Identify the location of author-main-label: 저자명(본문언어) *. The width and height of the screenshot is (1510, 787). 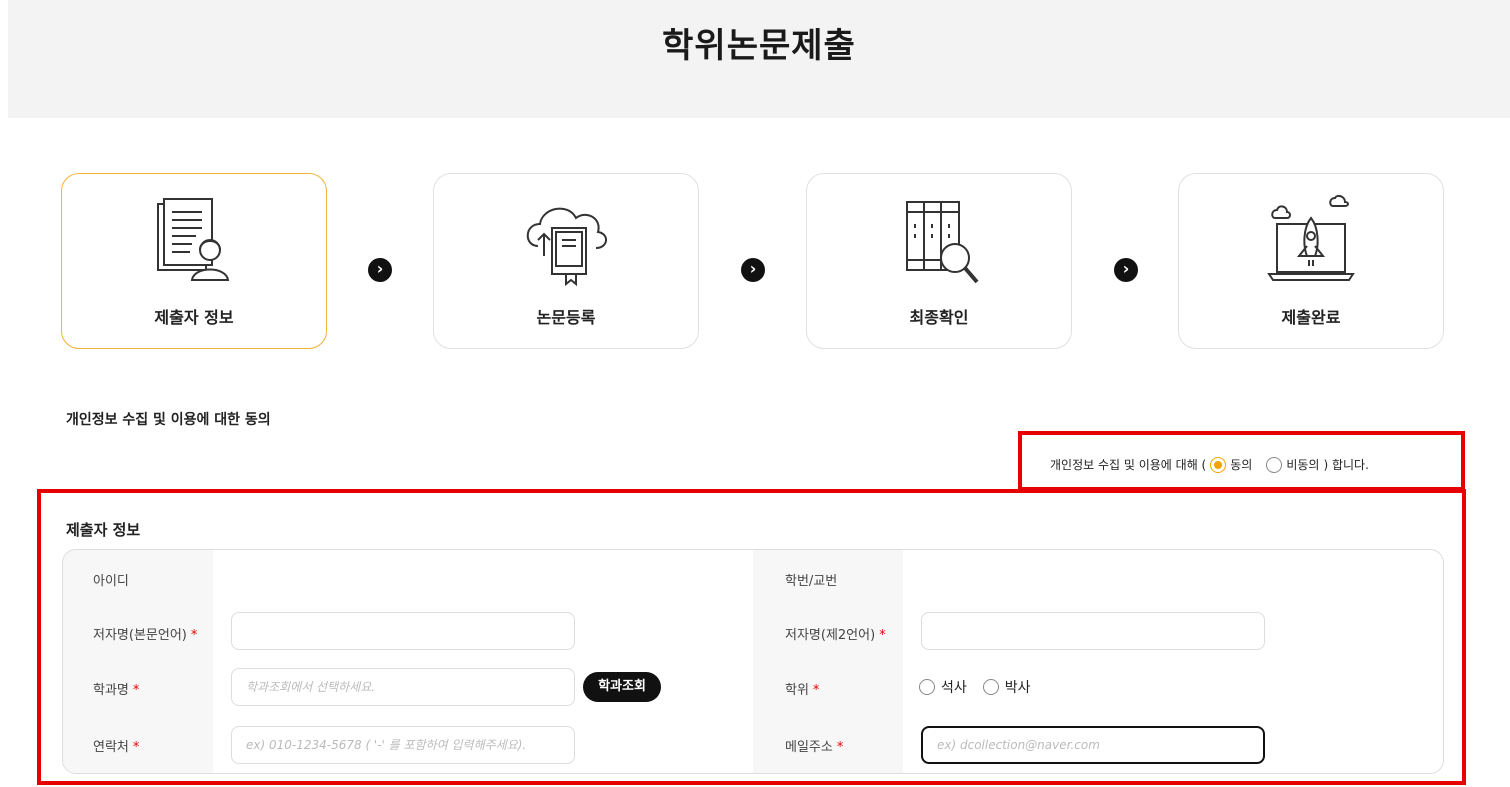
(145, 635).